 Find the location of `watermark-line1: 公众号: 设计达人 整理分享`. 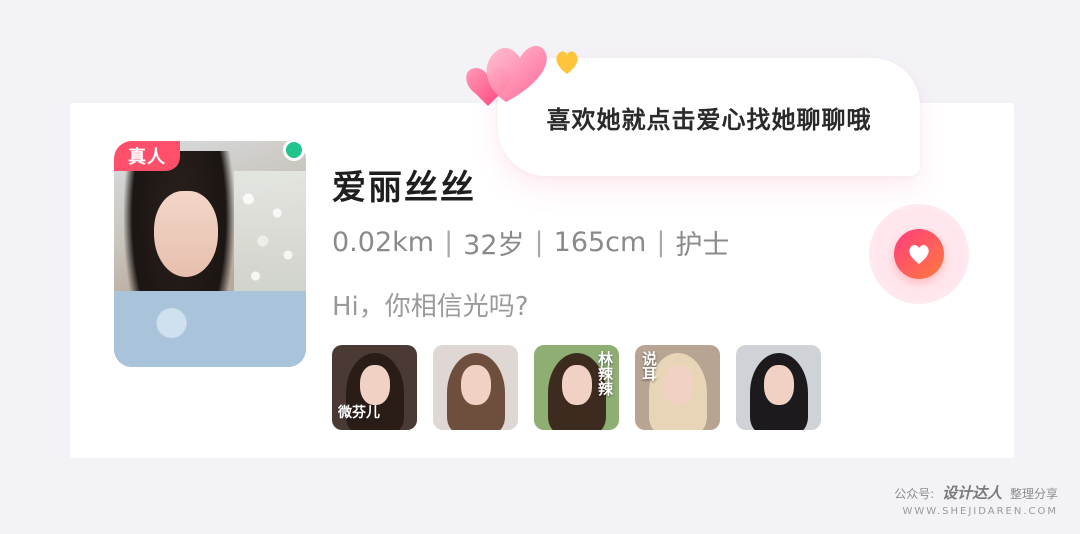

watermark-line1: 公众号: 设计达人 整理分享 is located at coordinates (976, 492).